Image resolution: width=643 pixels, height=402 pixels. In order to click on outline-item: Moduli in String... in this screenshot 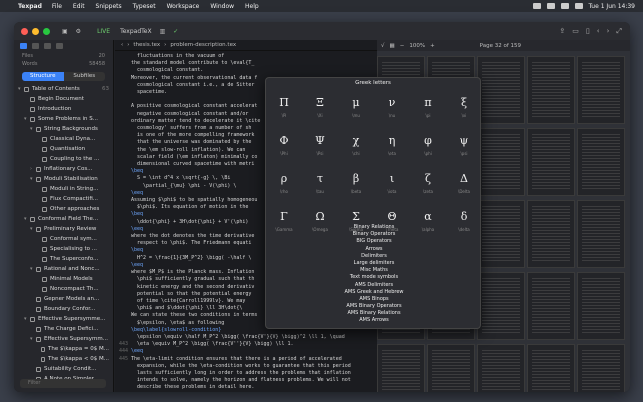, I will do `click(65, 189)`.